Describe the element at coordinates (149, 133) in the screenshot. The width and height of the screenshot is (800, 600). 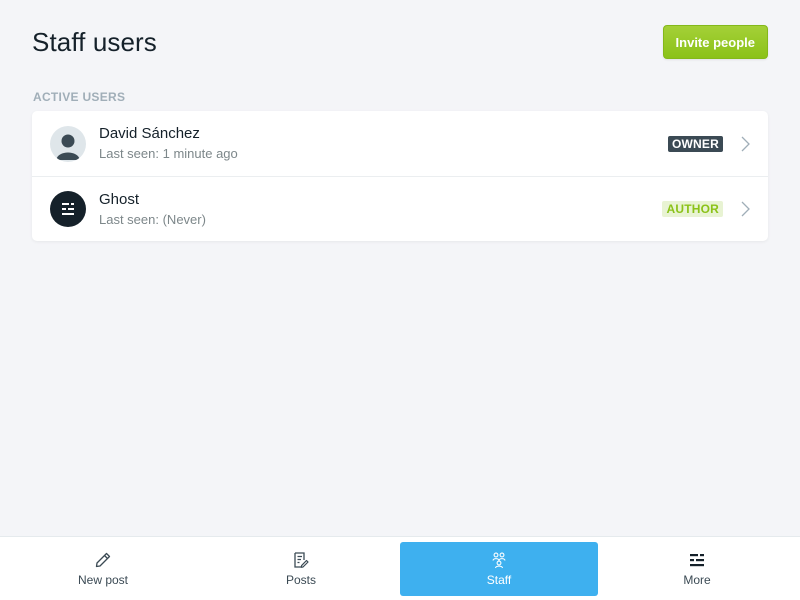
I see `user-name: David Sánchez` at that location.